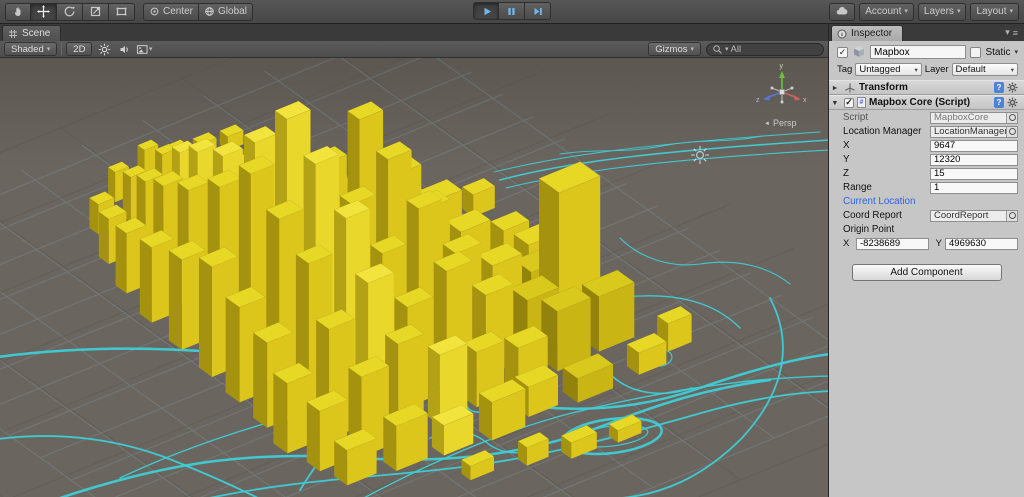 This screenshot has width=1024, height=497. What do you see at coordinates (974, 131) in the screenshot?
I see `location-manager-object-field: LocationManager (L` at bounding box center [974, 131].